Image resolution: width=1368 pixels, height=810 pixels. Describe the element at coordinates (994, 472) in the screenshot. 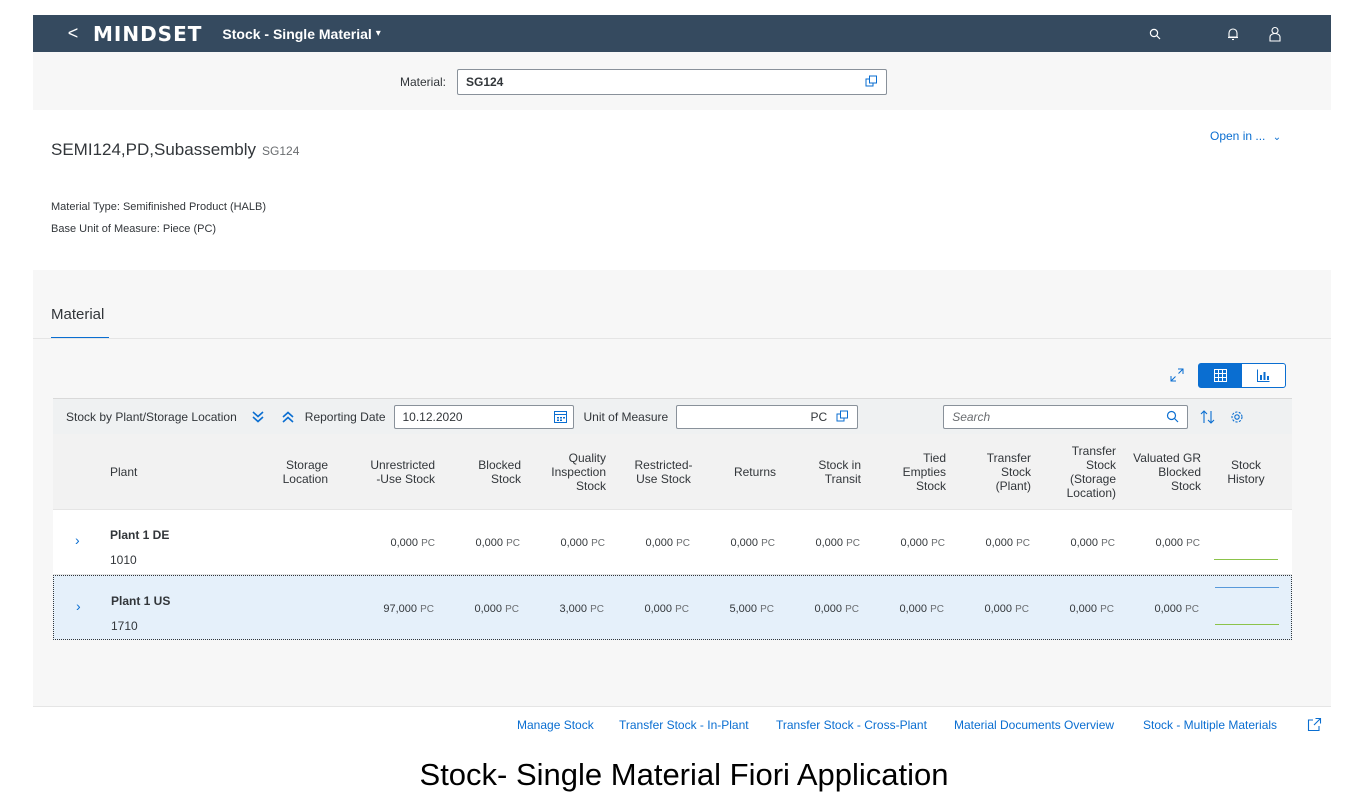

I see `col-transfer-plant: Transfer Stock (Plant)` at that location.